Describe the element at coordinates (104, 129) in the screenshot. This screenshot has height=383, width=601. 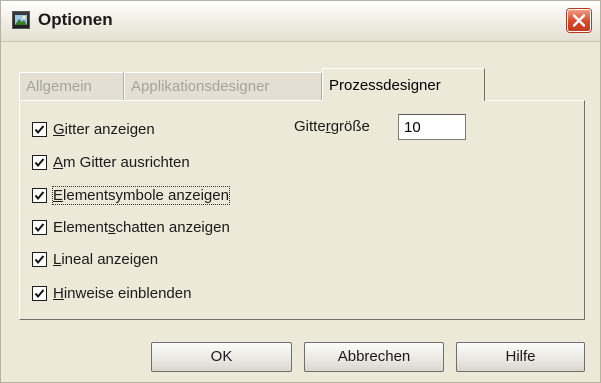
I see `option-label: Gitter anzeigen` at that location.